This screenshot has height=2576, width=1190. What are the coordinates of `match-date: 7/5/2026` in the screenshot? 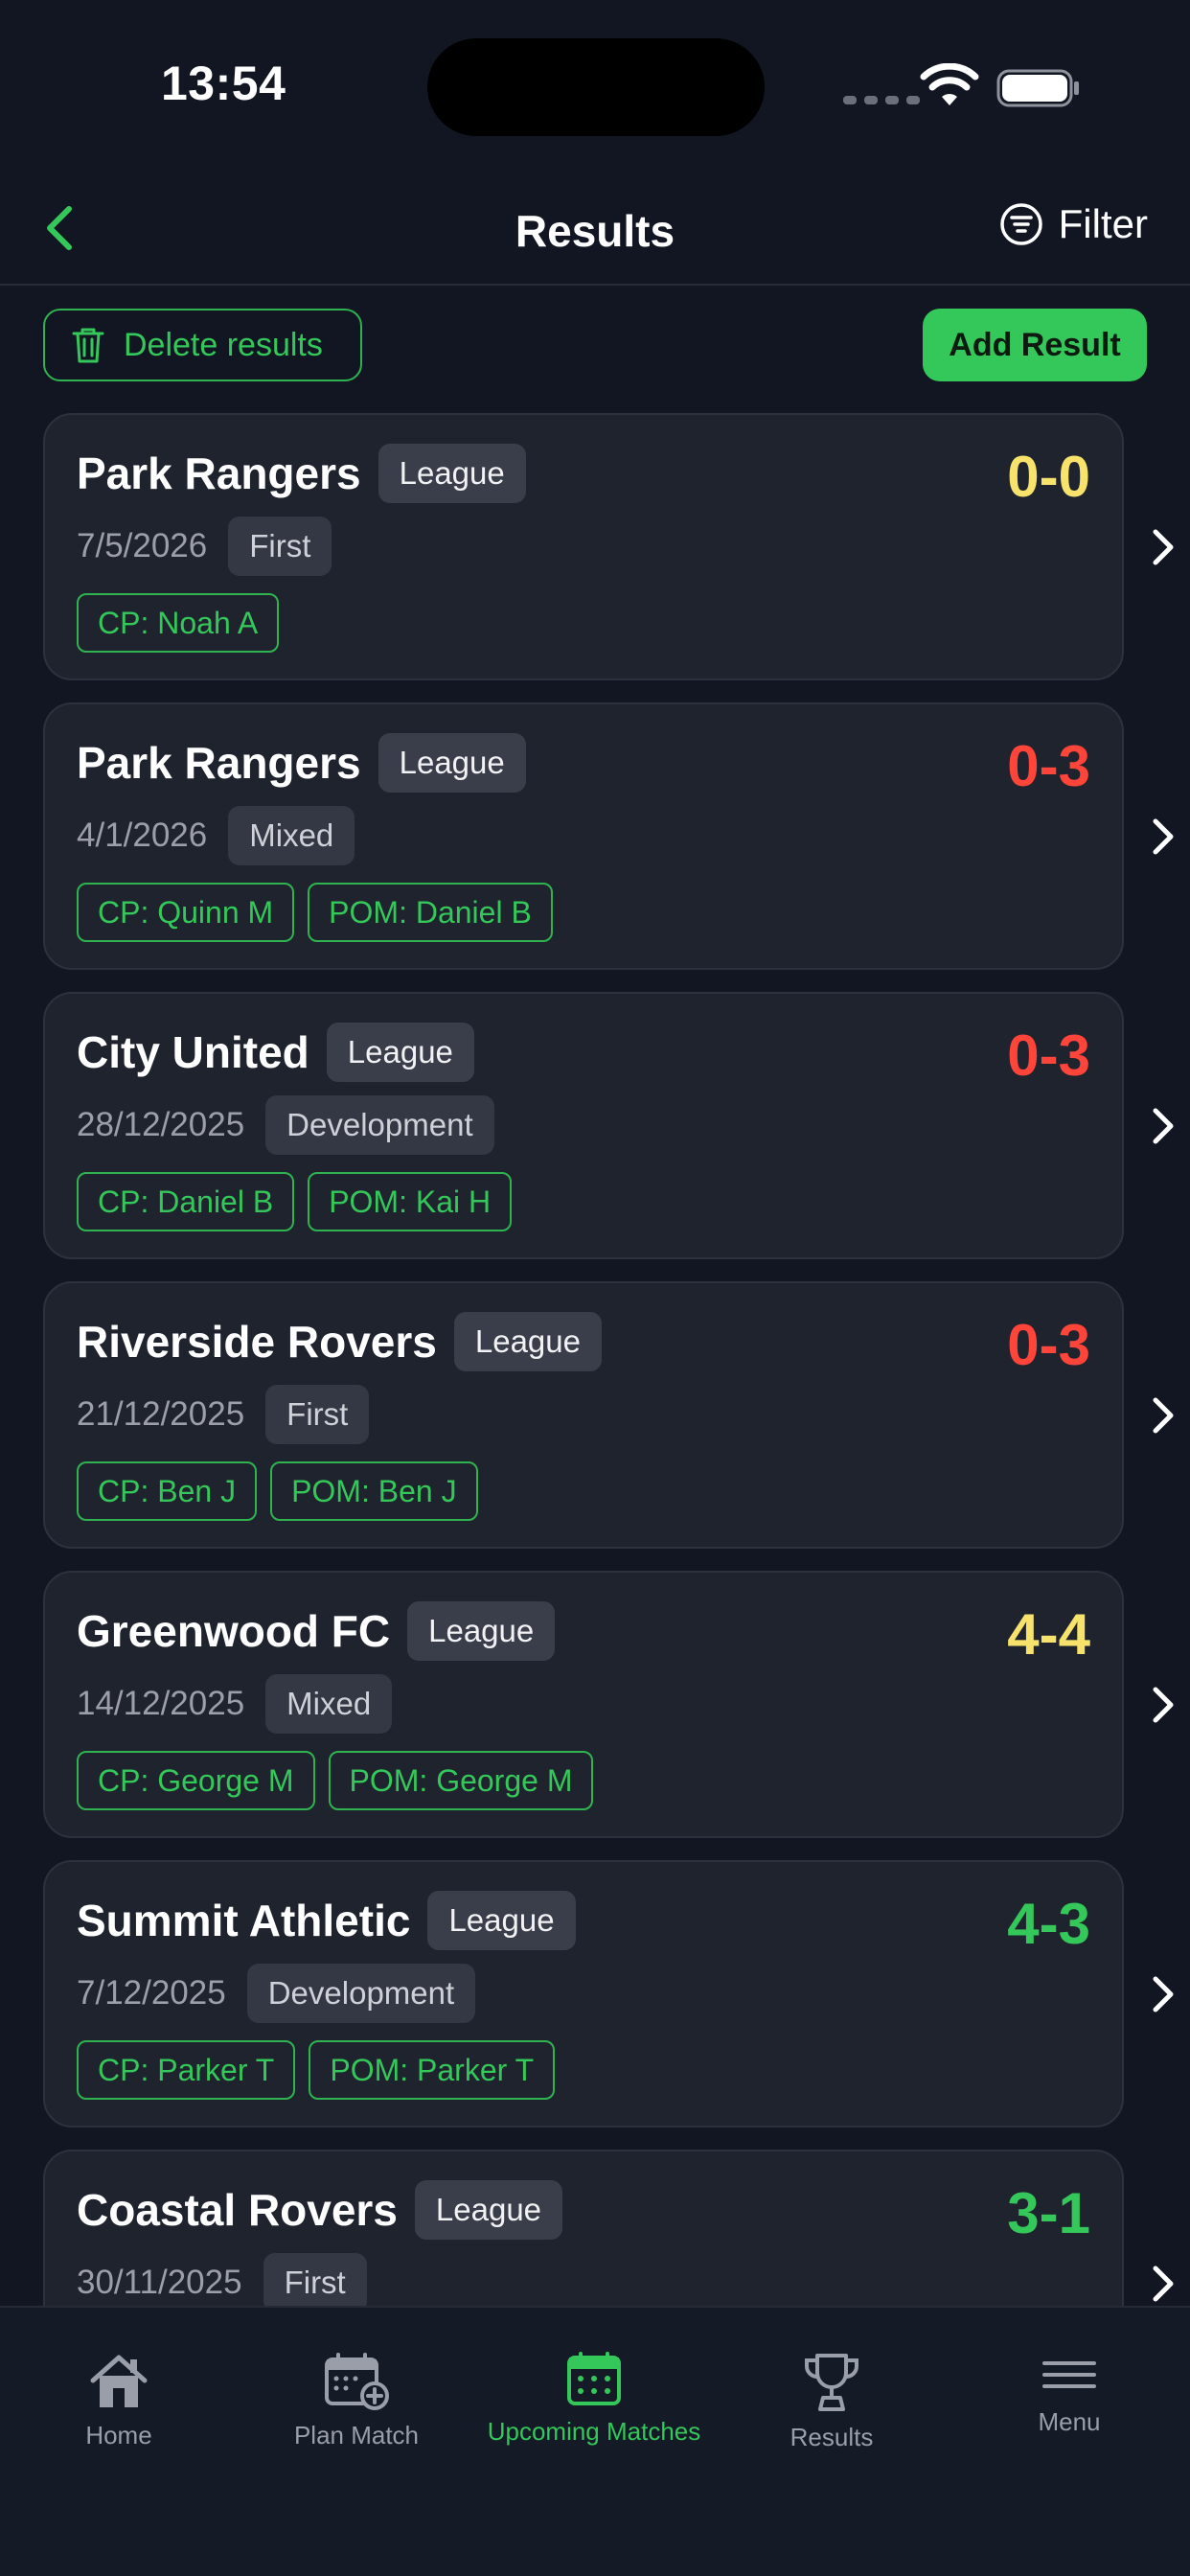 It's located at (143, 545).